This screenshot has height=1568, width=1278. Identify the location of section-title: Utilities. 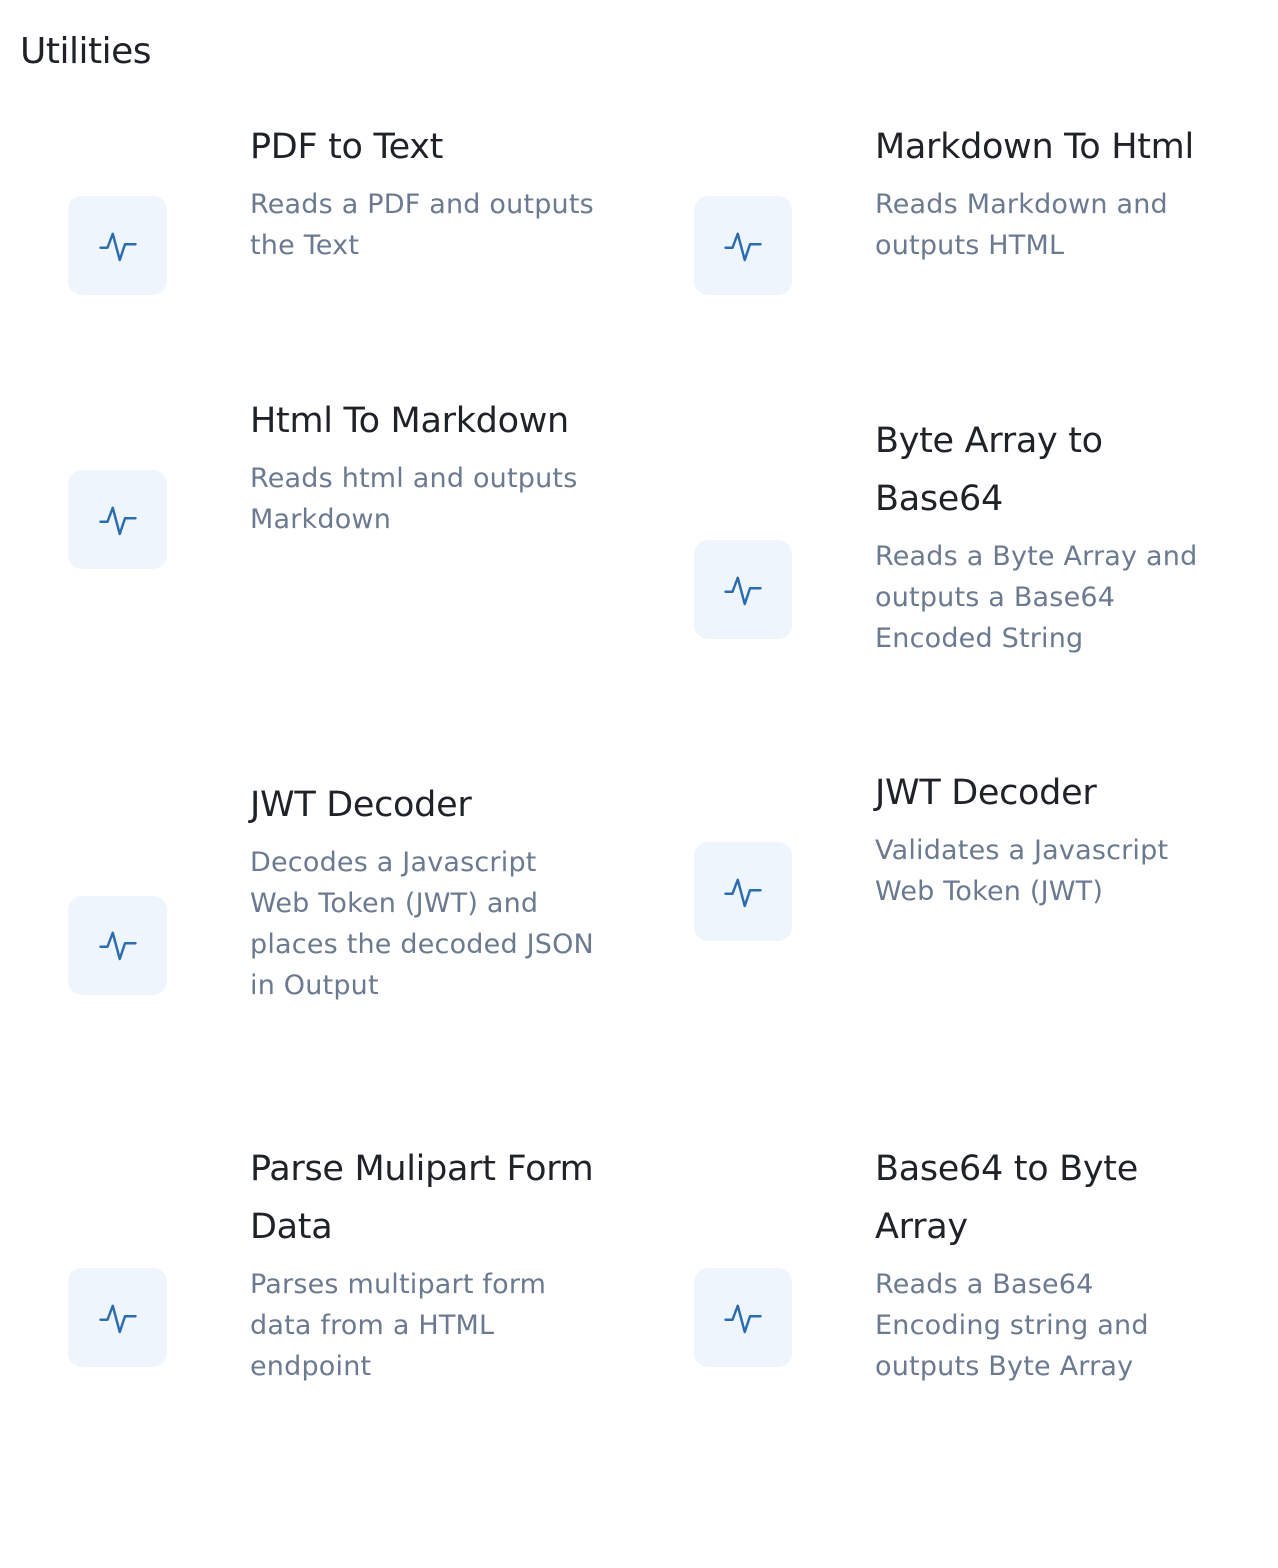
(86, 51).